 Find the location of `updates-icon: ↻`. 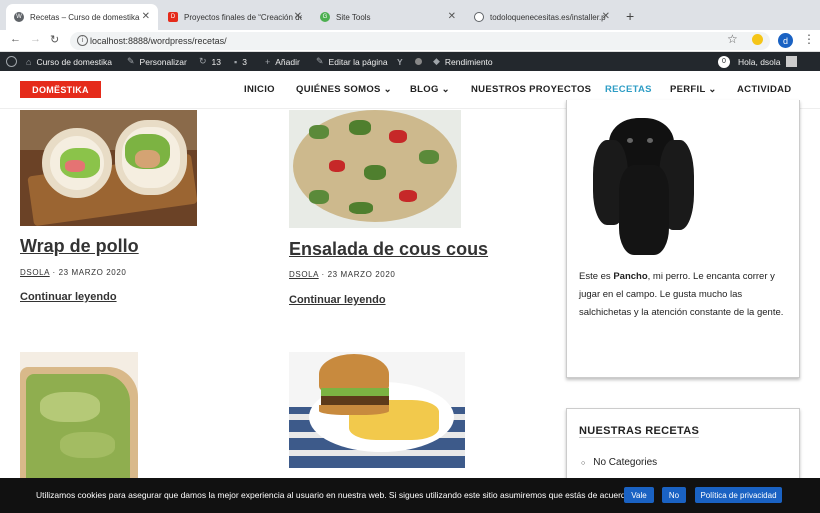

updates-icon: ↻ is located at coordinates (203, 61).